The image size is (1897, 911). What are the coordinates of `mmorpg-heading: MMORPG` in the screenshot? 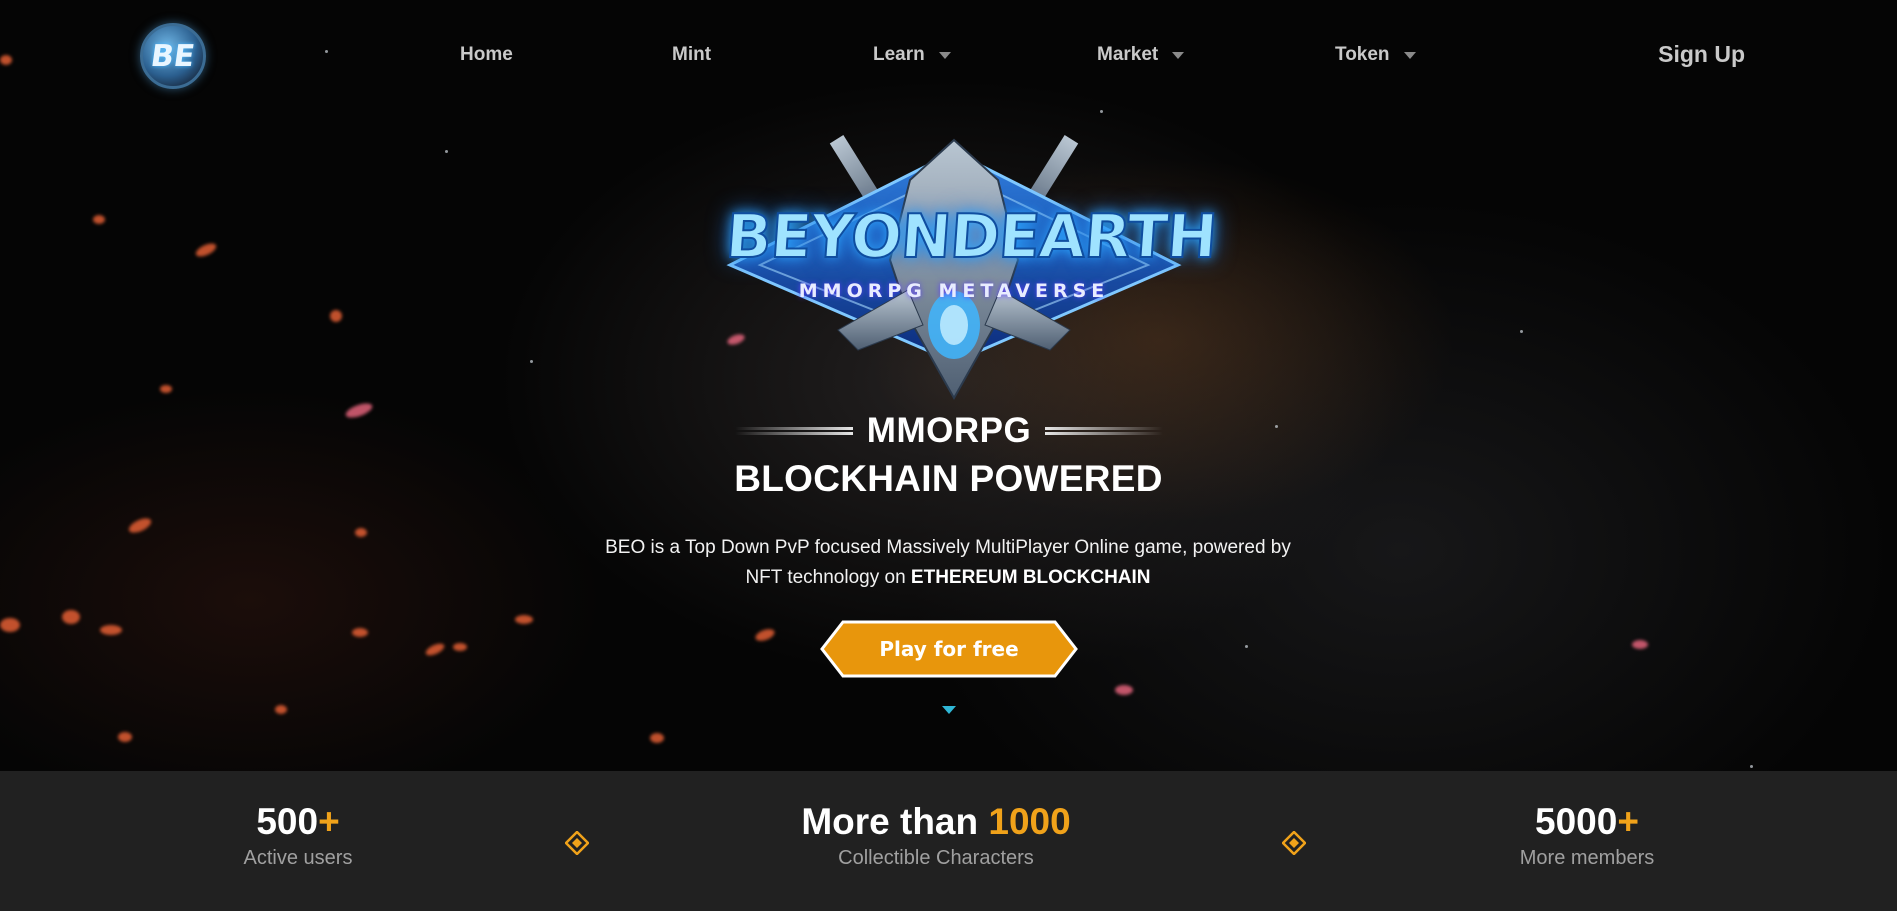 It's located at (949, 430).